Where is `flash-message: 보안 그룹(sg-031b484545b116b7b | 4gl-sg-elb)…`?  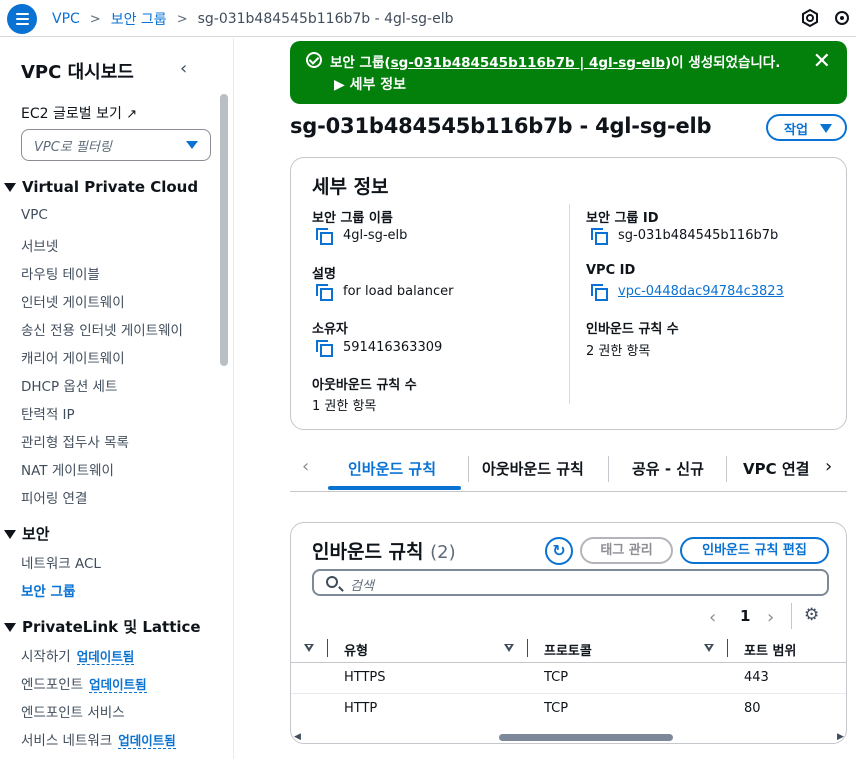 flash-message: 보안 그룹(sg-031b484545b116b7b | 4gl-sg-elb)… is located at coordinates (555, 61).